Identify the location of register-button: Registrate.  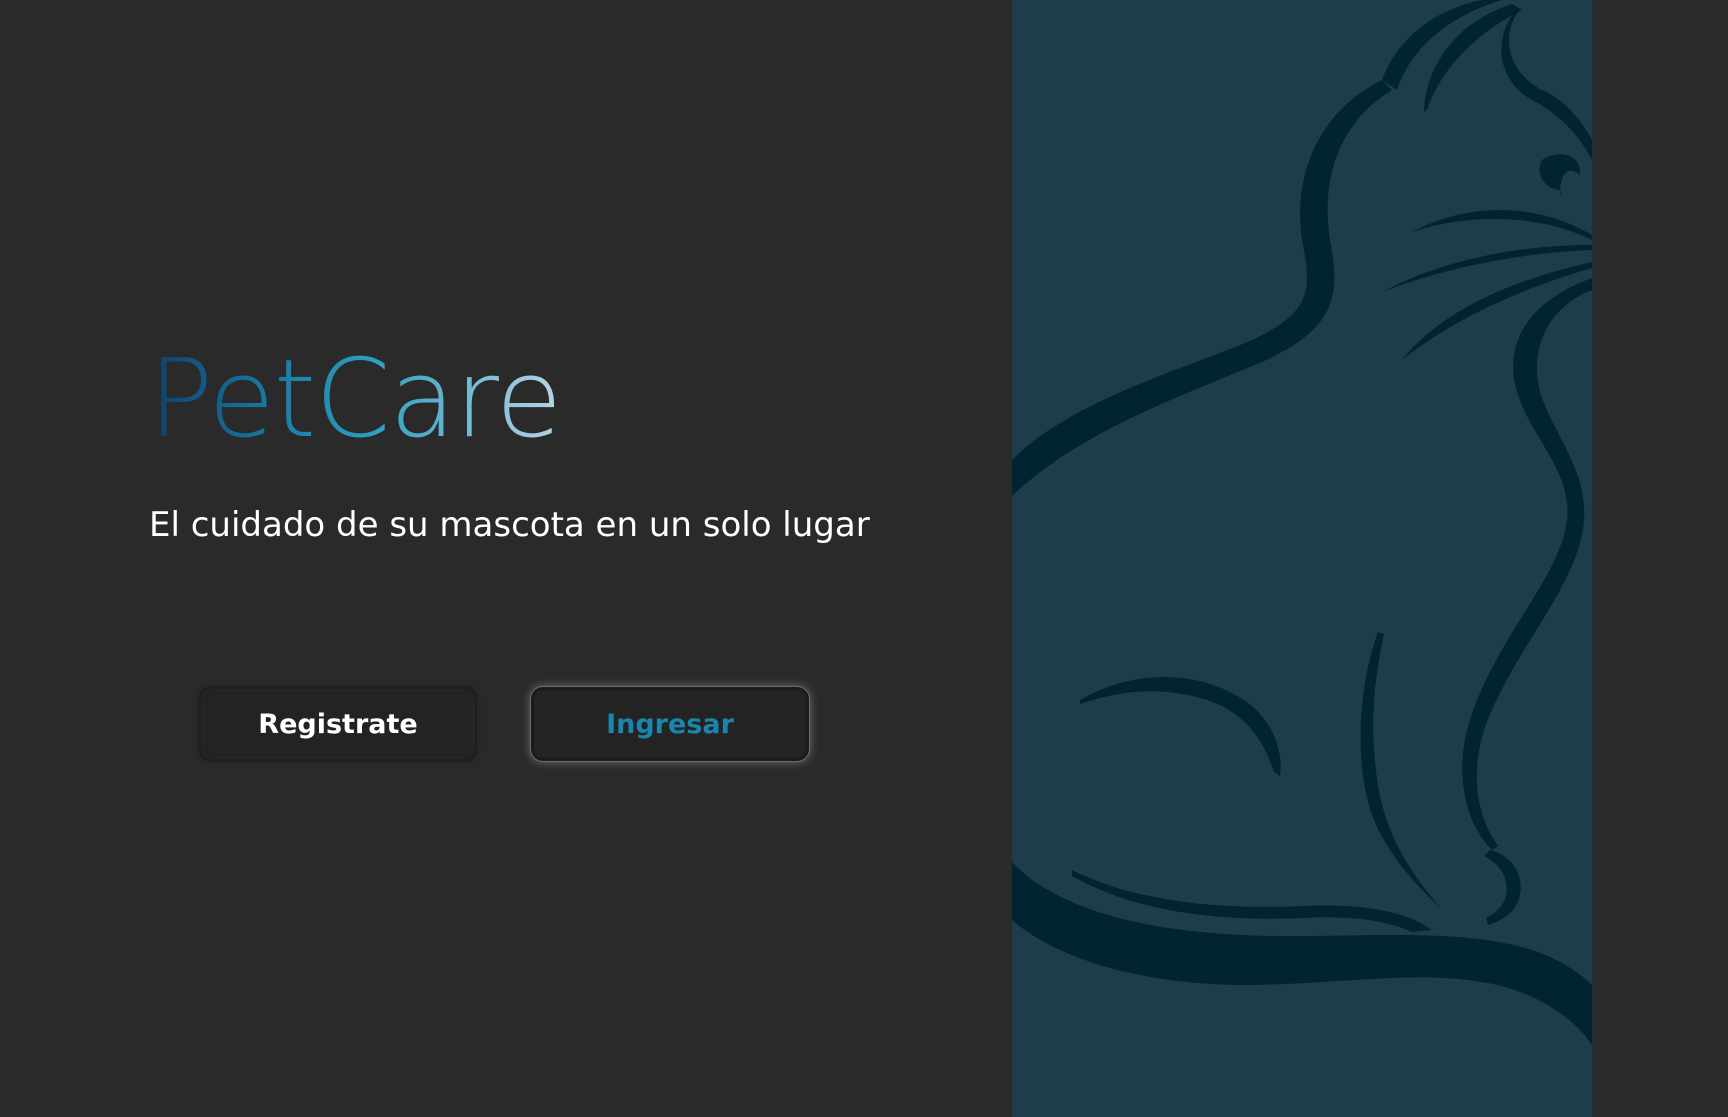
(338, 724).